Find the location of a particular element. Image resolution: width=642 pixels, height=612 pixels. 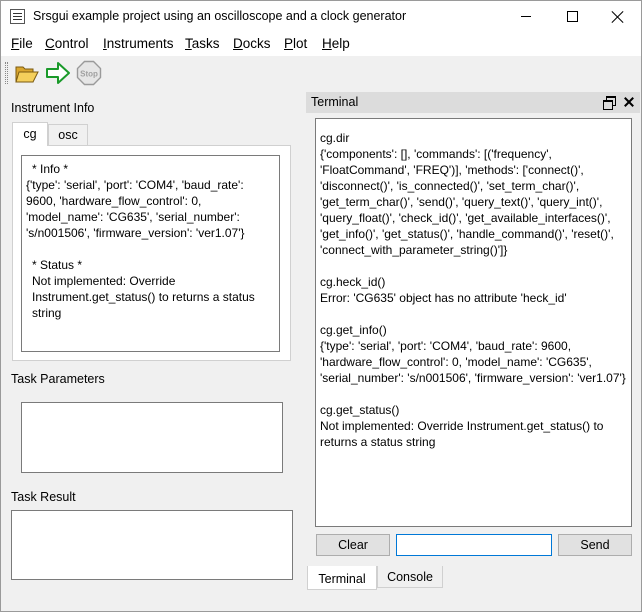

maximize-icon is located at coordinates (572, 16).